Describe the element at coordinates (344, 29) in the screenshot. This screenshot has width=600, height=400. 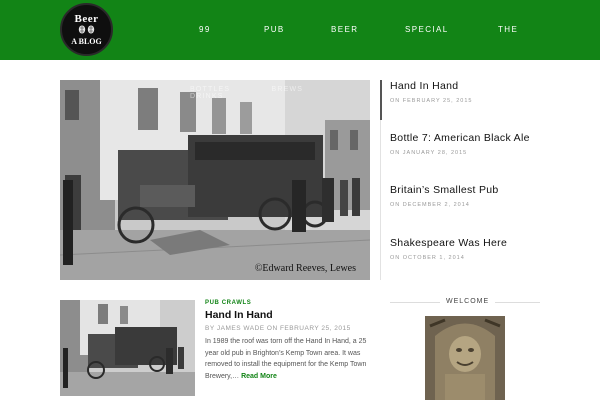
I see `nav-item-beer: BEER` at that location.